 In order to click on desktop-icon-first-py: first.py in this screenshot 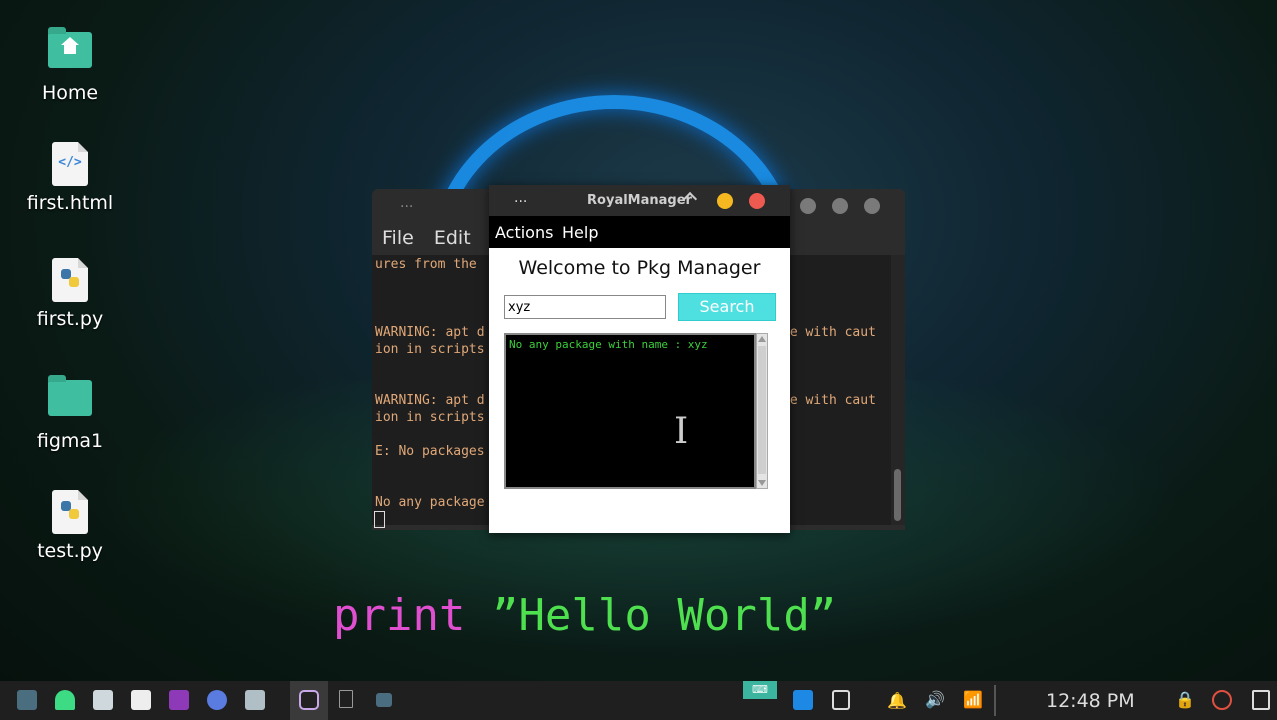, I will do `click(70, 294)`.